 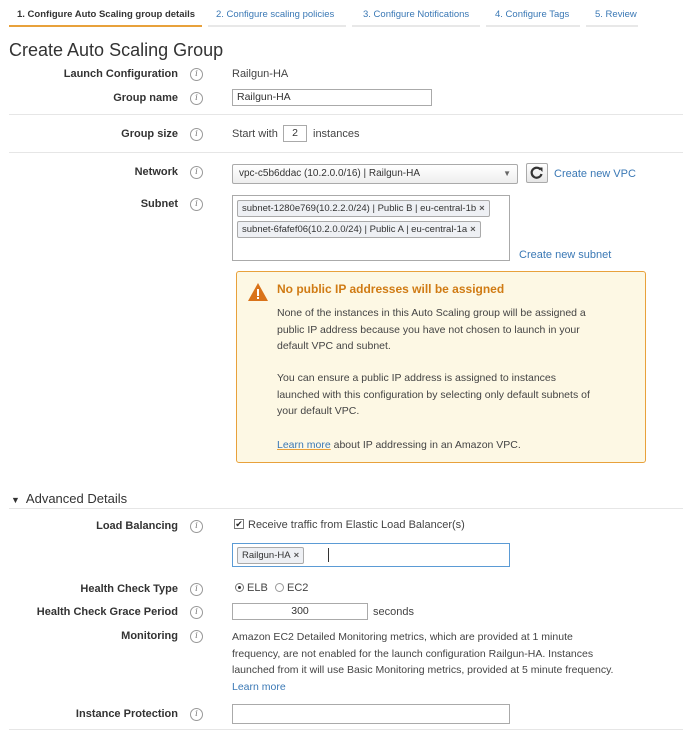 What do you see at coordinates (137, 526) in the screenshot?
I see `load-balancing-label: Load Balancing` at bounding box center [137, 526].